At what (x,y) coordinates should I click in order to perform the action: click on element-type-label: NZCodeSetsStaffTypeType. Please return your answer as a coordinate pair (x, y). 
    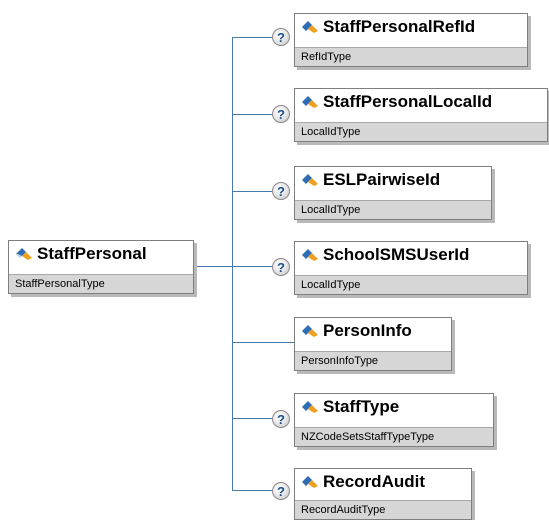
    Looking at the image, I should click on (394, 436).